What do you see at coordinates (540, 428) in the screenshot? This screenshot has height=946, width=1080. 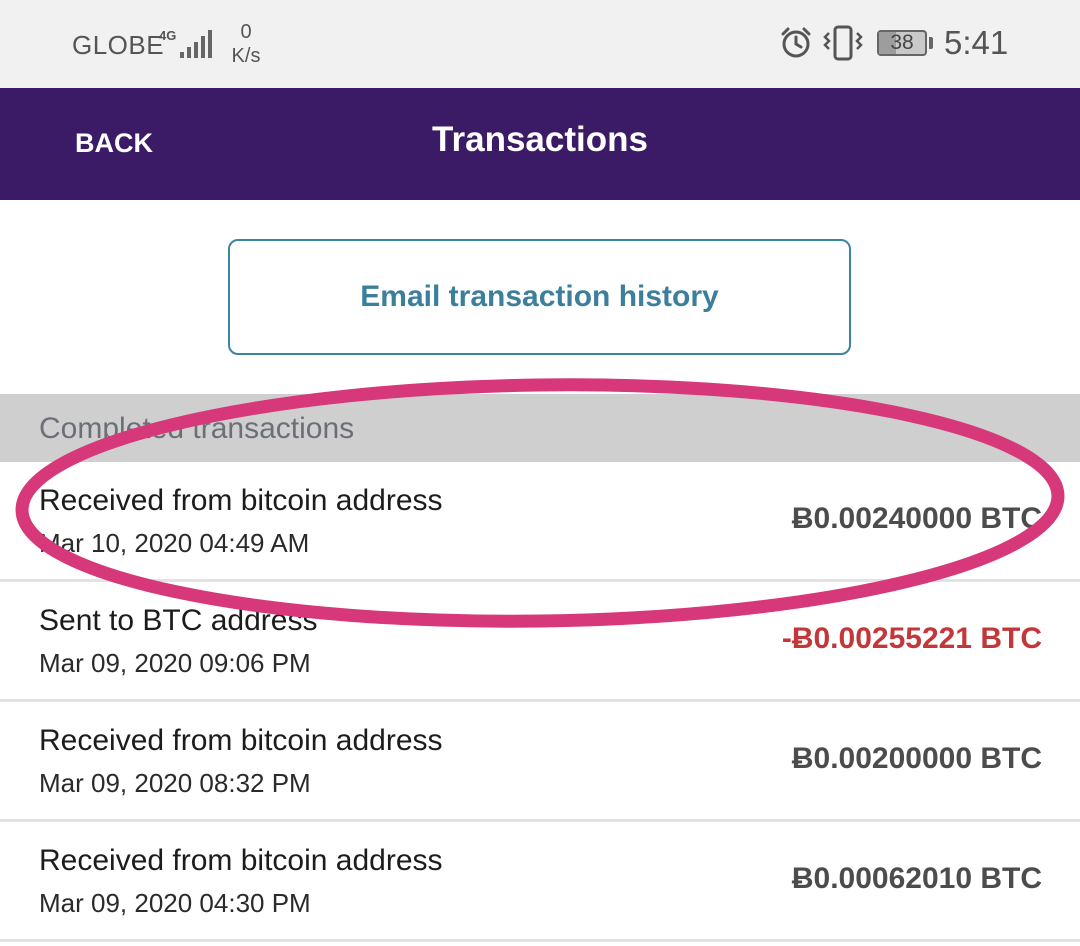 I see `section-header: Completed transactions` at bounding box center [540, 428].